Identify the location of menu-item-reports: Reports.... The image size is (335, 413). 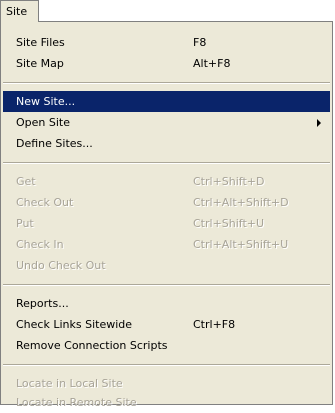
(166, 303).